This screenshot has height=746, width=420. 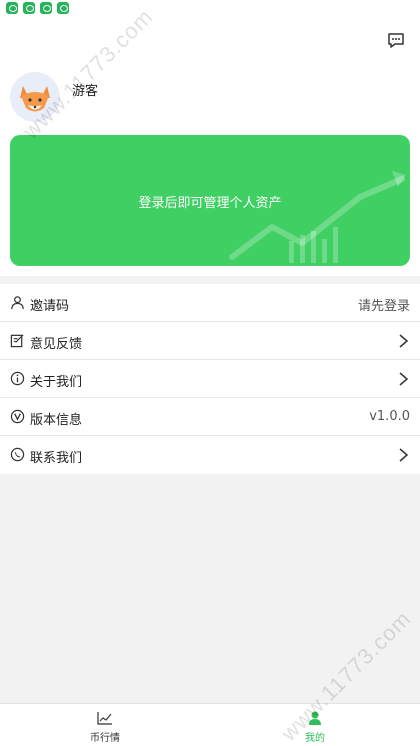 What do you see at coordinates (396, 40) in the screenshot?
I see `message-icon` at bounding box center [396, 40].